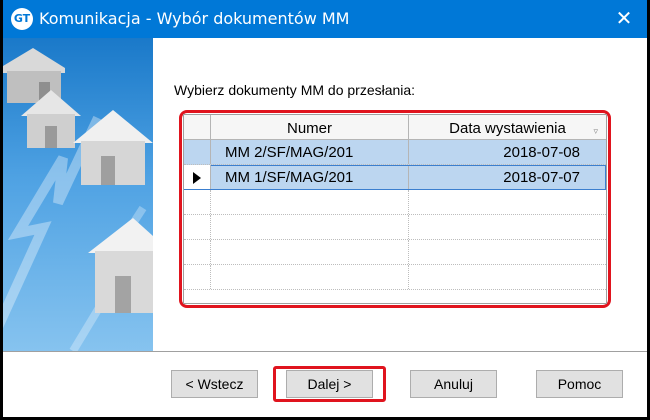 The width and height of the screenshot is (650, 420). What do you see at coordinates (507, 177) in the screenshot?
I see `cell-data: 2018-07-07` at bounding box center [507, 177].